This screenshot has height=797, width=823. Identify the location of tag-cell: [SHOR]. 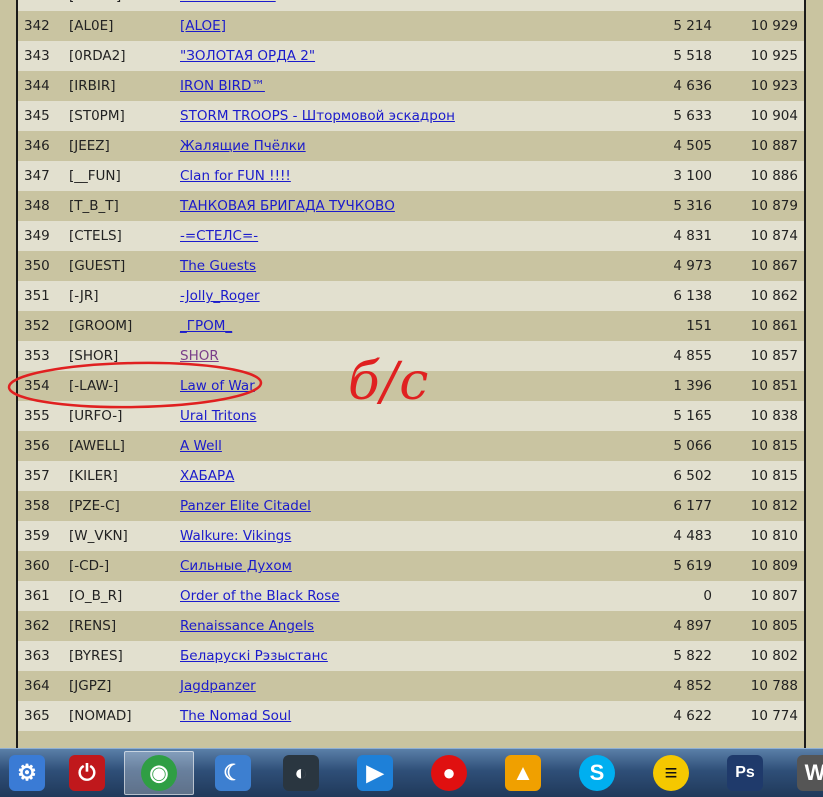
(94, 356).